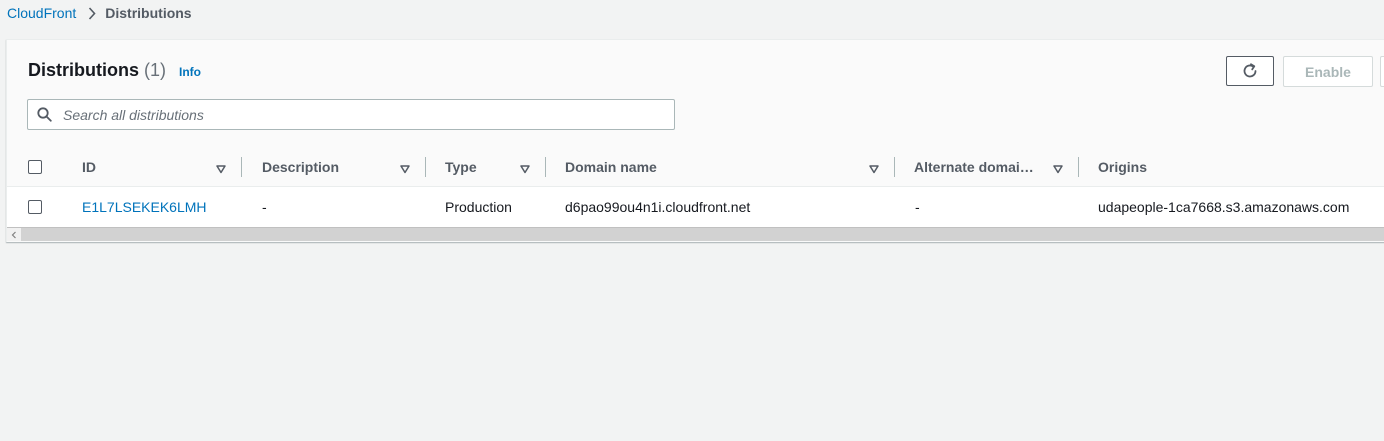  What do you see at coordinates (92, 13) in the screenshot?
I see `chevron-right-icon` at bounding box center [92, 13].